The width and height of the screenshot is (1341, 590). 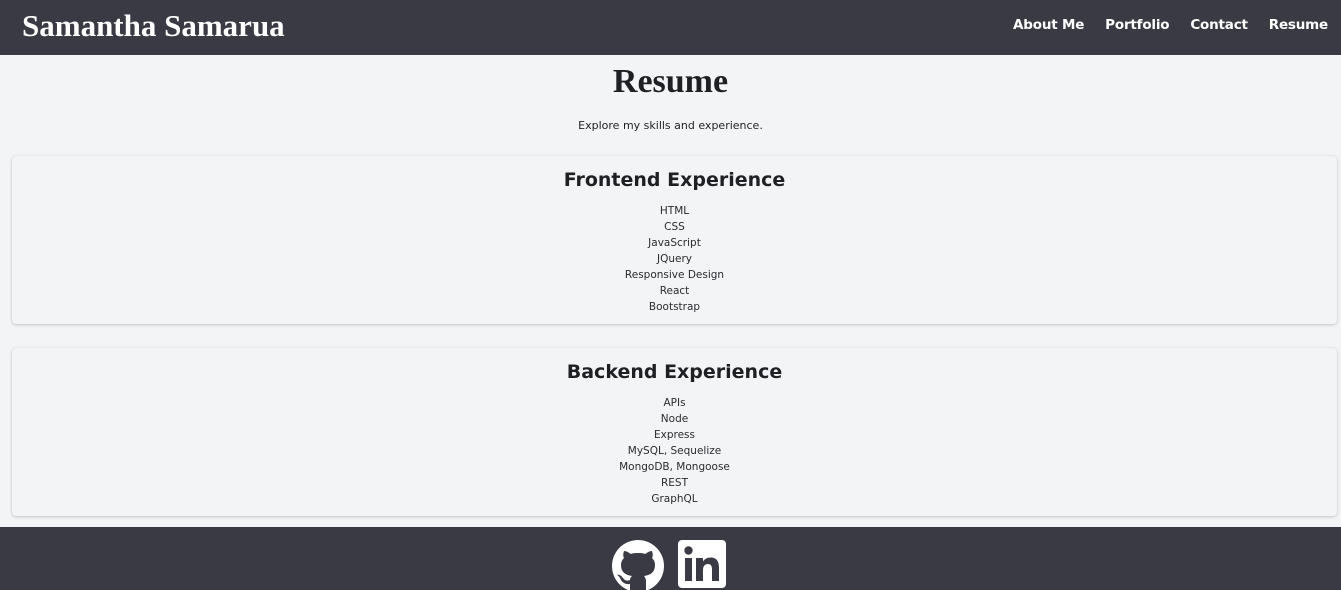 What do you see at coordinates (153, 26) in the screenshot?
I see `site-brand: Samantha Samarua` at bounding box center [153, 26].